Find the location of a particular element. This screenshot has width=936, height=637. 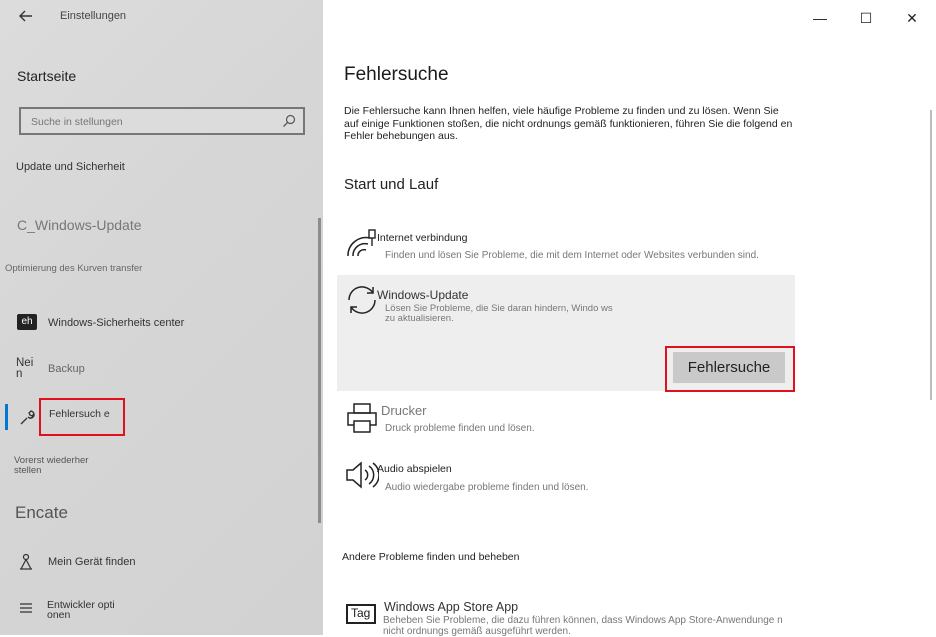

minimize-button: — is located at coordinates (820, 18).